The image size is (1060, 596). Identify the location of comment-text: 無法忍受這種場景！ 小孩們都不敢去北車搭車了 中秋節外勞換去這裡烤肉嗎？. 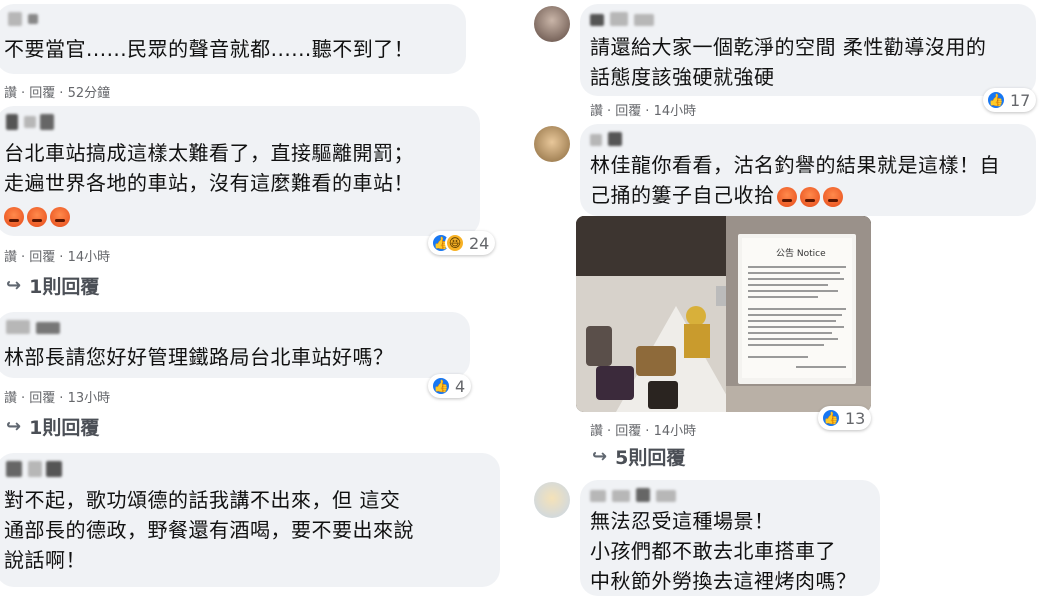
(723, 551).